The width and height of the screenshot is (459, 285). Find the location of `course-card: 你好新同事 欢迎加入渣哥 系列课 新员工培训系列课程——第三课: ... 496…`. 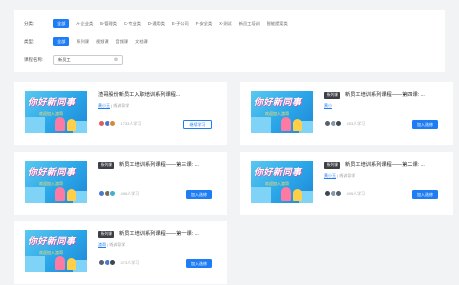

course-card: 你好新同事 欢迎加入渣哥 系列课 新员工培训系列课程——第三课: ... 496… is located at coordinates (120, 183).